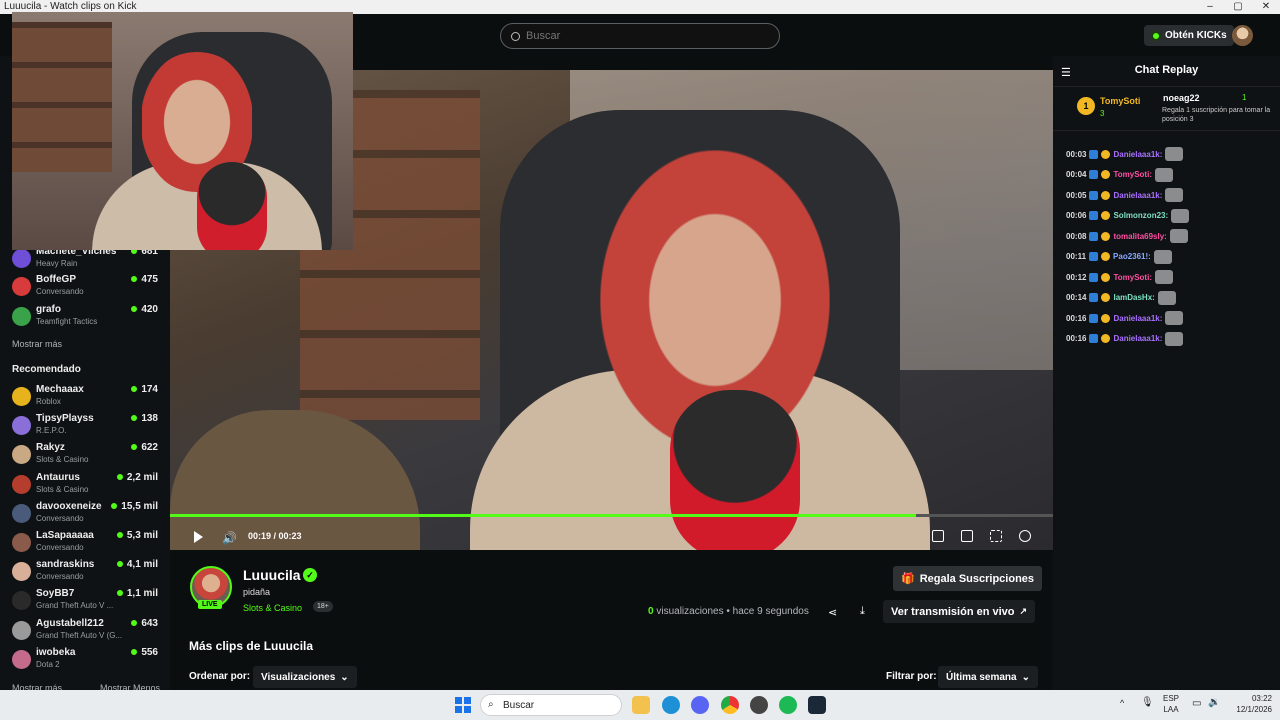 Image resolution: width=1280 pixels, height=720 pixels. I want to click on edge-icon, so click(671, 705).